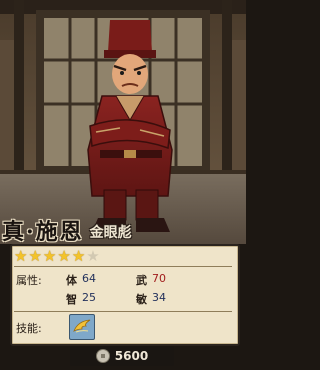 This screenshot has width=320, height=370. Describe the element at coordinates (93, 256) in the screenshot. I see `star-empty-icon: ★` at that location.